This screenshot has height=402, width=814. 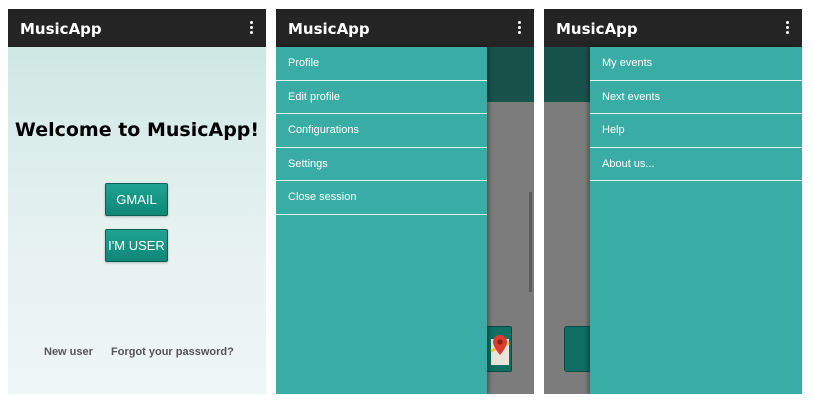 What do you see at coordinates (172, 352) in the screenshot?
I see `forgot-password-link: Forgot your password?` at bounding box center [172, 352].